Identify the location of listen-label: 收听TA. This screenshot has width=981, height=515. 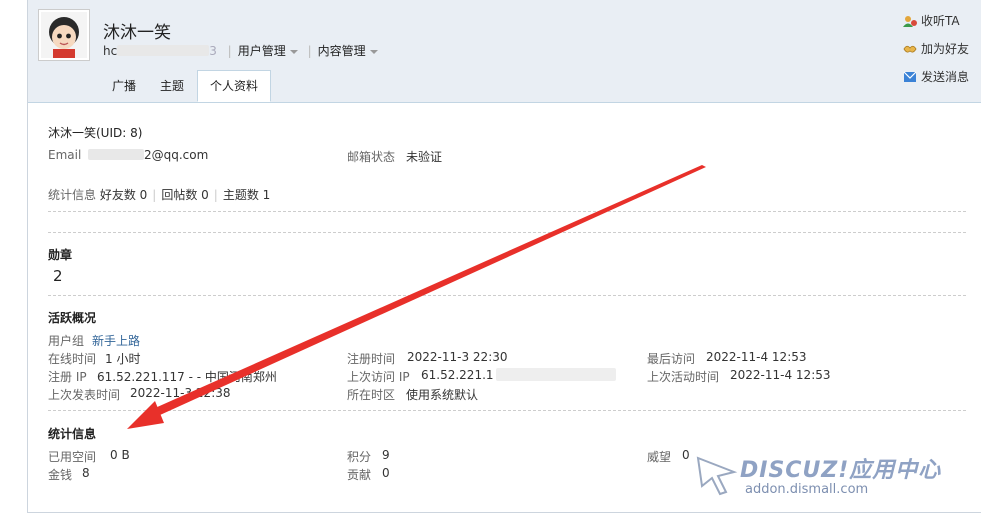
(940, 21).